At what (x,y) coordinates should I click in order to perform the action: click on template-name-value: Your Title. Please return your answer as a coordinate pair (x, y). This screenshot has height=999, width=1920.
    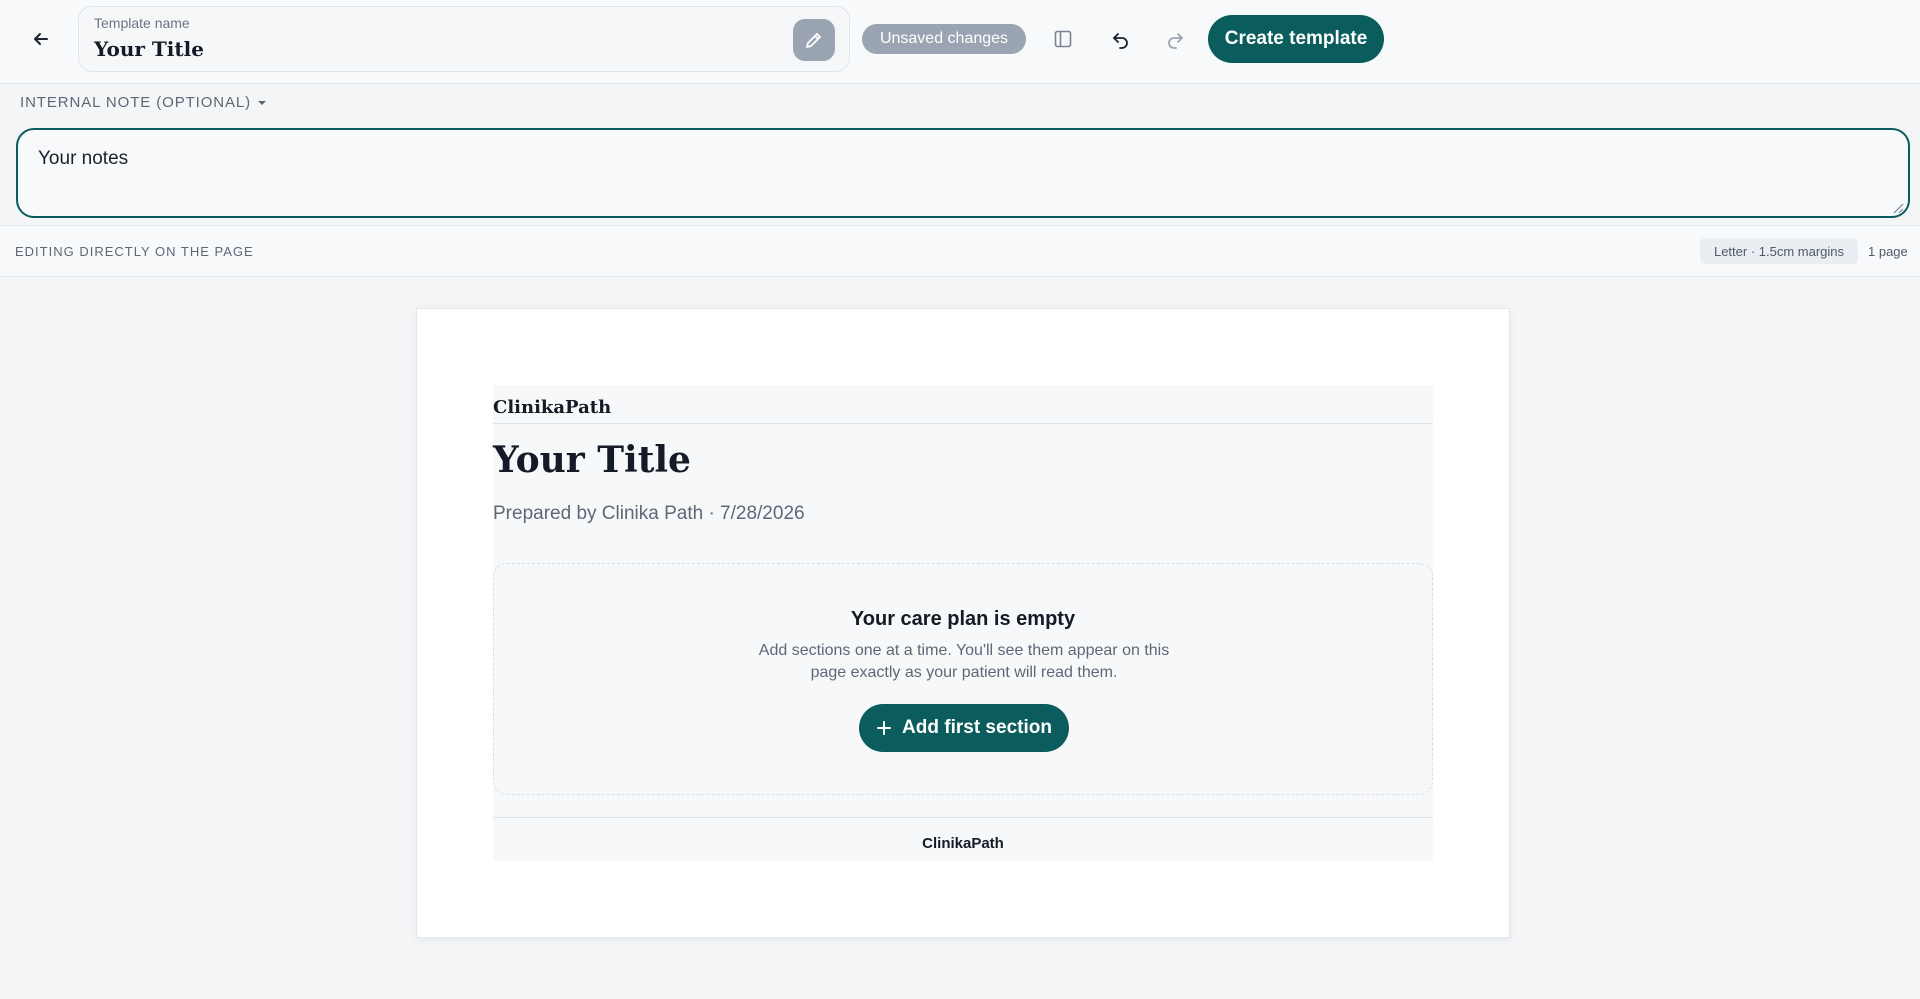
    Looking at the image, I should click on (149, 49).